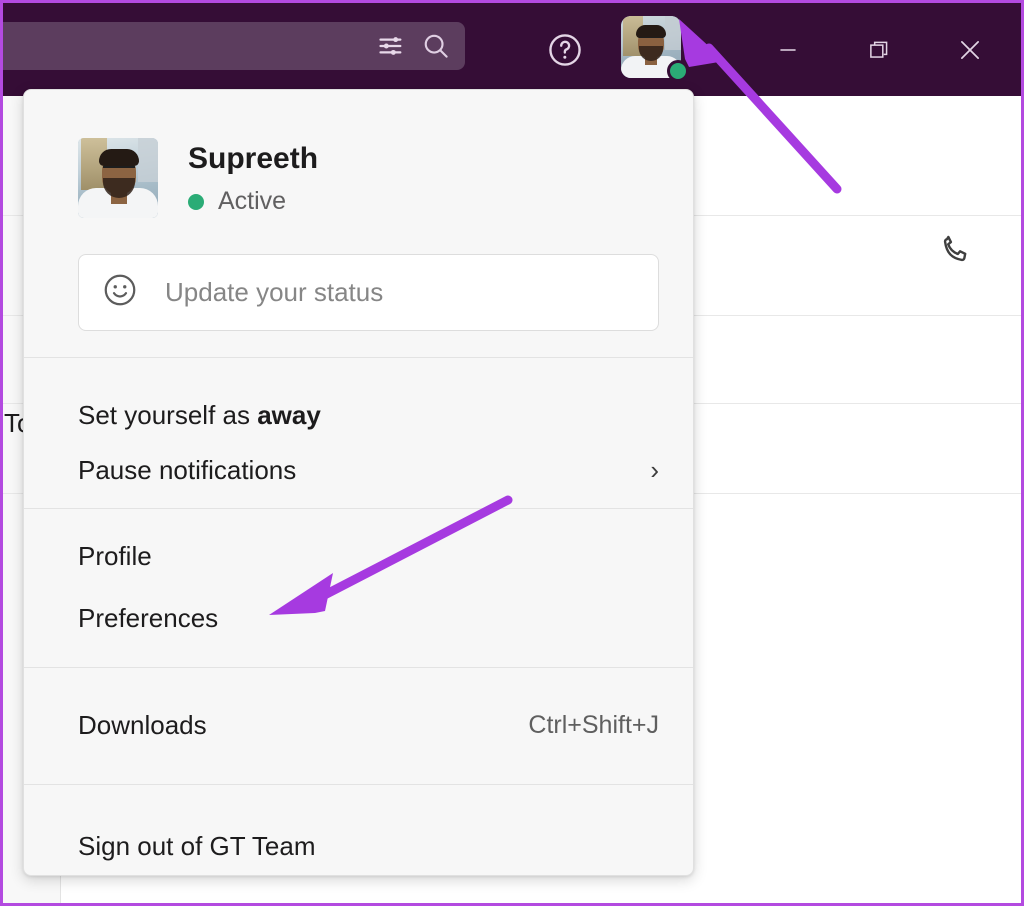 The height and width of the screenshot is (906, 1024). What do you see at coordinates (148, 617) in the screenshot?
I see `menu-item-label: Preferences` at bounding box center [148, 617].